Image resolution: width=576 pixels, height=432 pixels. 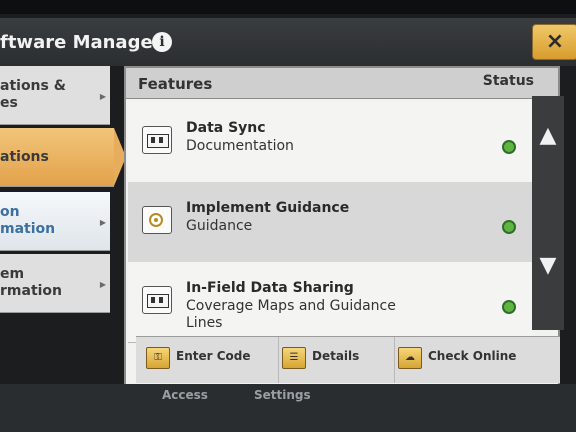 What do you see at coordinates (554, 42) in the screenshot?
I see `close-button: ×` at bounding box center [554, 42].